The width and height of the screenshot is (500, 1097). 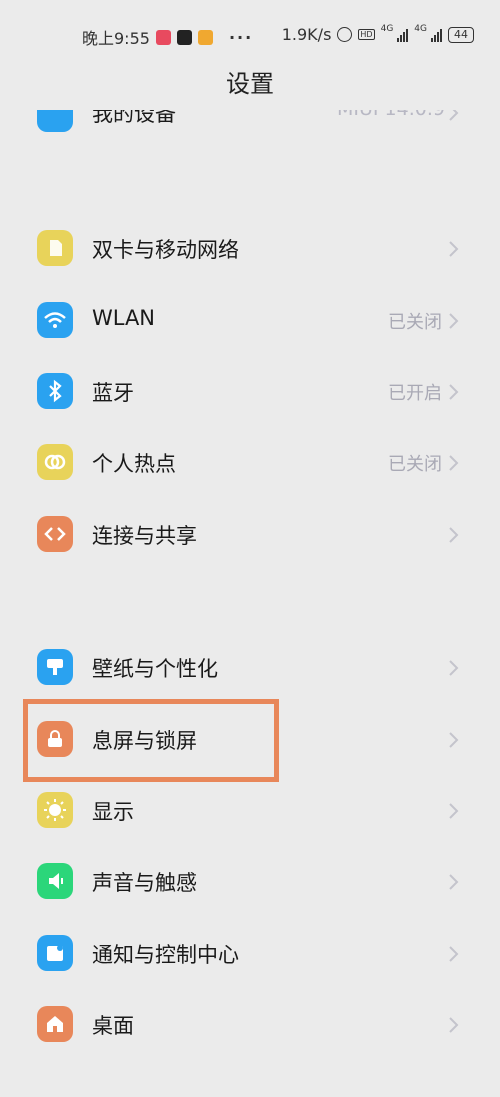 What do you see at coordinates (250, 464) in the screenshot?
I see `settings-item-hotspot: 个人热点 已关闭` at bounding box center [250, 464].